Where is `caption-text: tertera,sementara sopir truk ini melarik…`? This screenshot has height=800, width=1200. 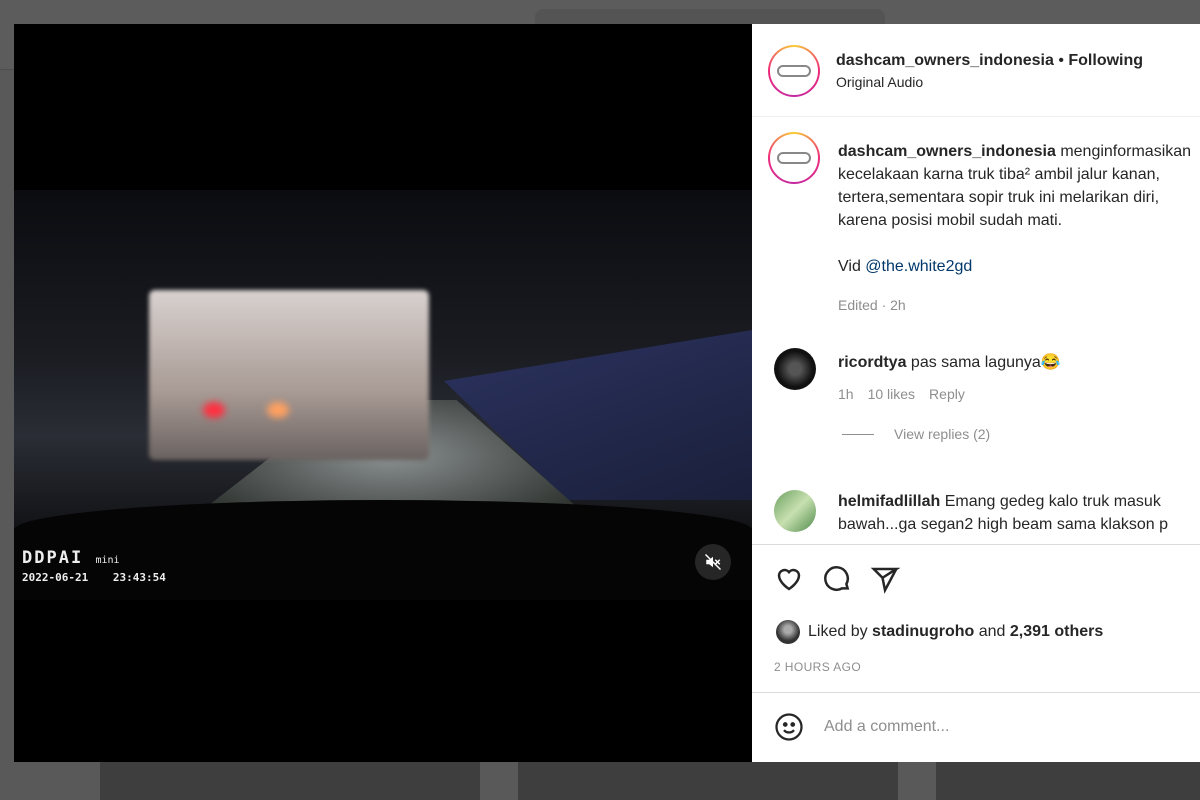 caption-text: tertera,sementara sopir truk ini melarik… is located at coordinates (999, 197).